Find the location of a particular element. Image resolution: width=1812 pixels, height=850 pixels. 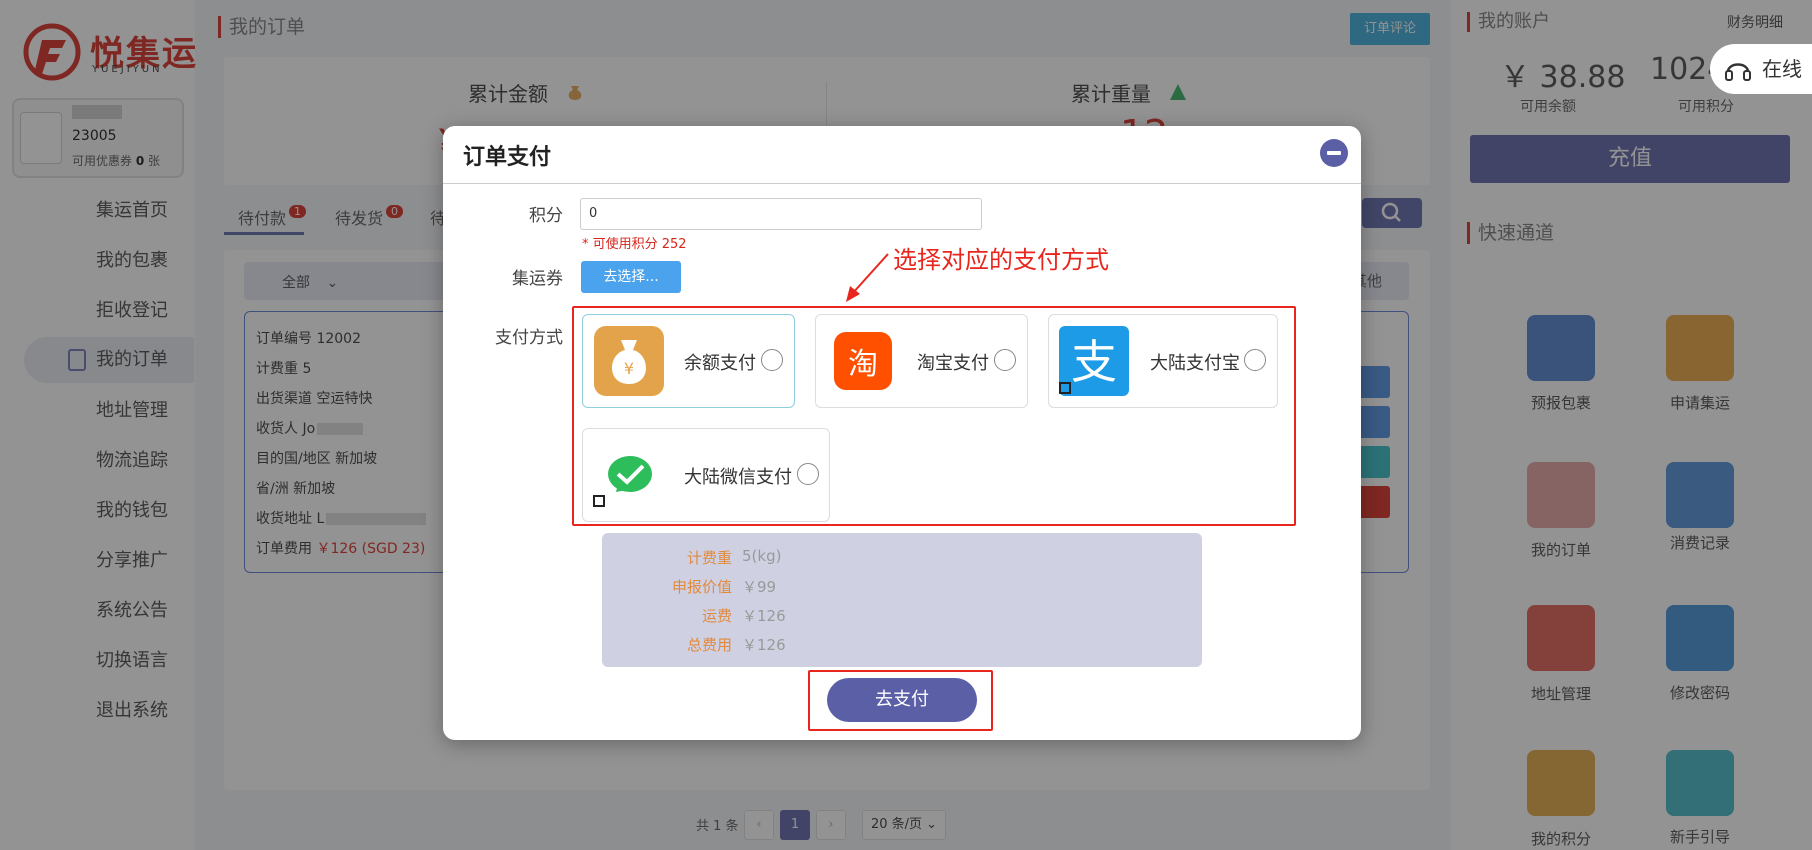

pay-method-label: 大陆支付宝 is located at coordinates (1195, 363).